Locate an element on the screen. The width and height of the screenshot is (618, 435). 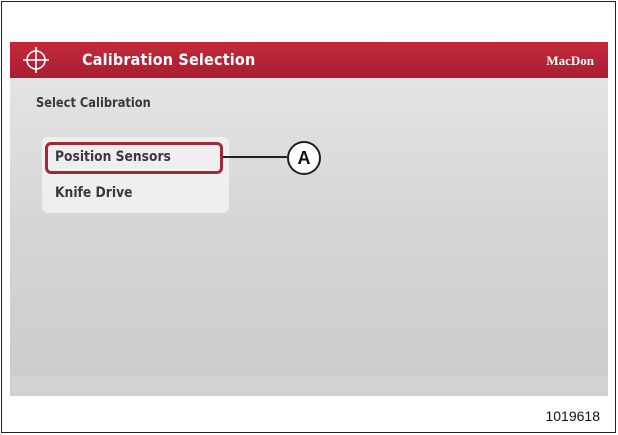
brand-logo: MacDon is located at coordinates (570, 60).